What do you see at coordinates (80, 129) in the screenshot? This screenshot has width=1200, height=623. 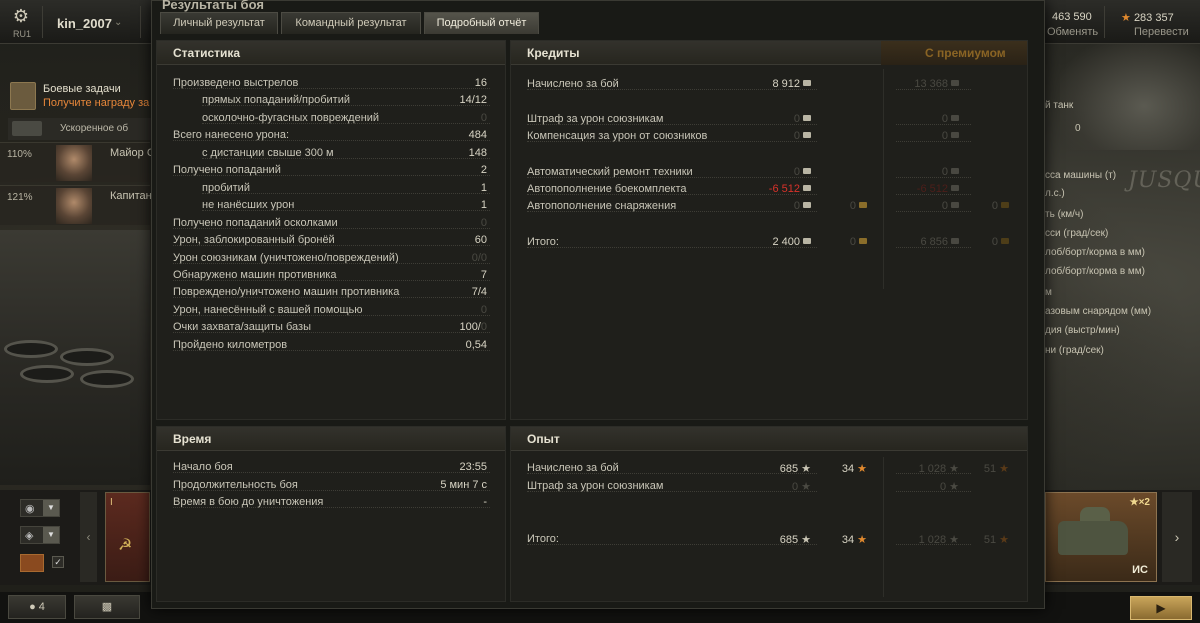 I see `crew-controls: Ускоренное об` at bounding box center [80, 129].